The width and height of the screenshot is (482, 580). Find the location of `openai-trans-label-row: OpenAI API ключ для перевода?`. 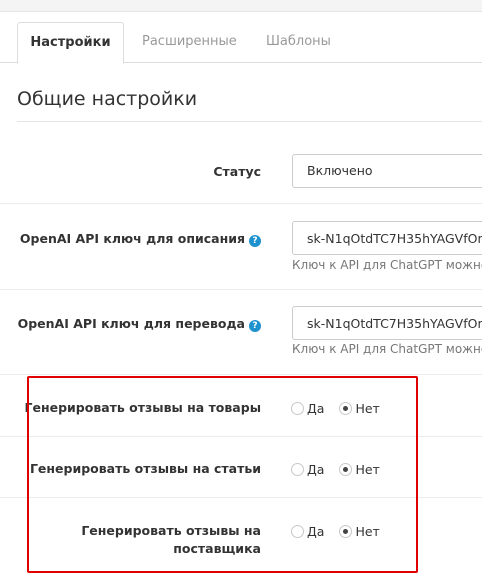

openai-trans-label-row: OpenAI API ключ для перевода? is located at coordinates (139, 324).